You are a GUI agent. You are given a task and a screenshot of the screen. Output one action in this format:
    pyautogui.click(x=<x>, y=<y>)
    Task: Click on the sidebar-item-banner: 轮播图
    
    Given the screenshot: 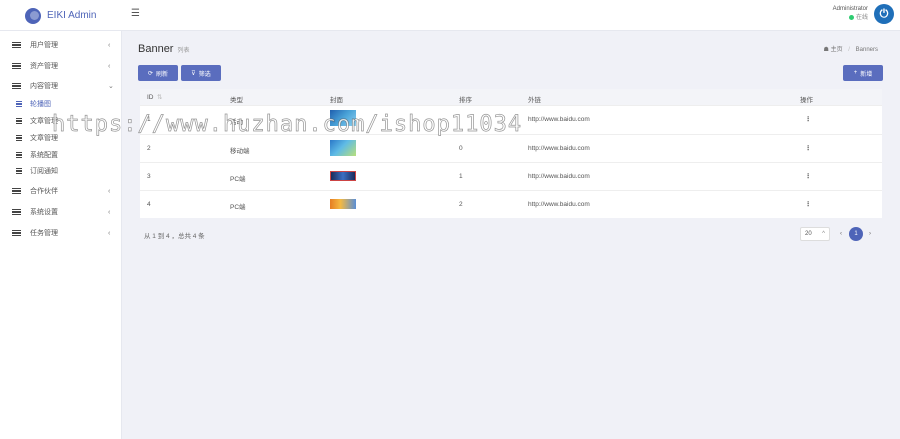 What is the action you would take?
    pyautogui.click(x=61, y=104)
    